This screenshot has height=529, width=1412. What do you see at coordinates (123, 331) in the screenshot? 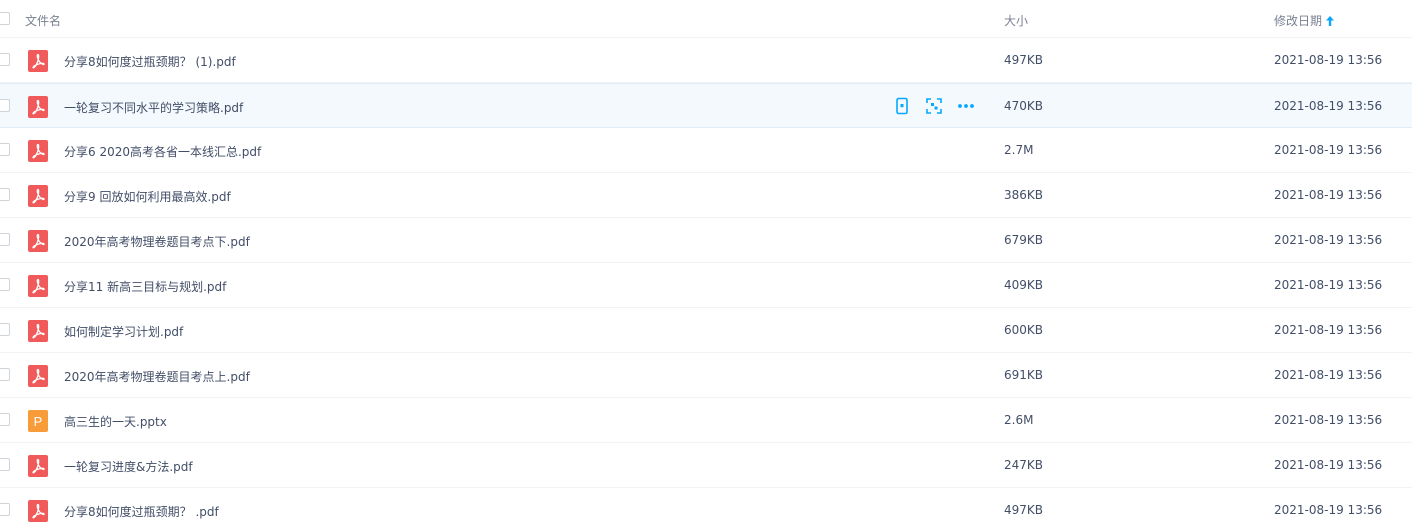
I see `file-name: 如何制定学习计划.pdf` at bounding box center [123, 331].